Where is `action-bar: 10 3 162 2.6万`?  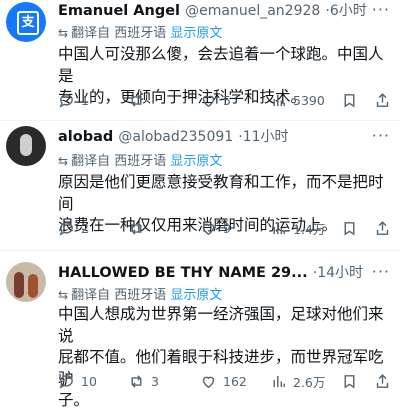
action-bar: 10 3 162 2.6万 is located at coordinates (228, 381).